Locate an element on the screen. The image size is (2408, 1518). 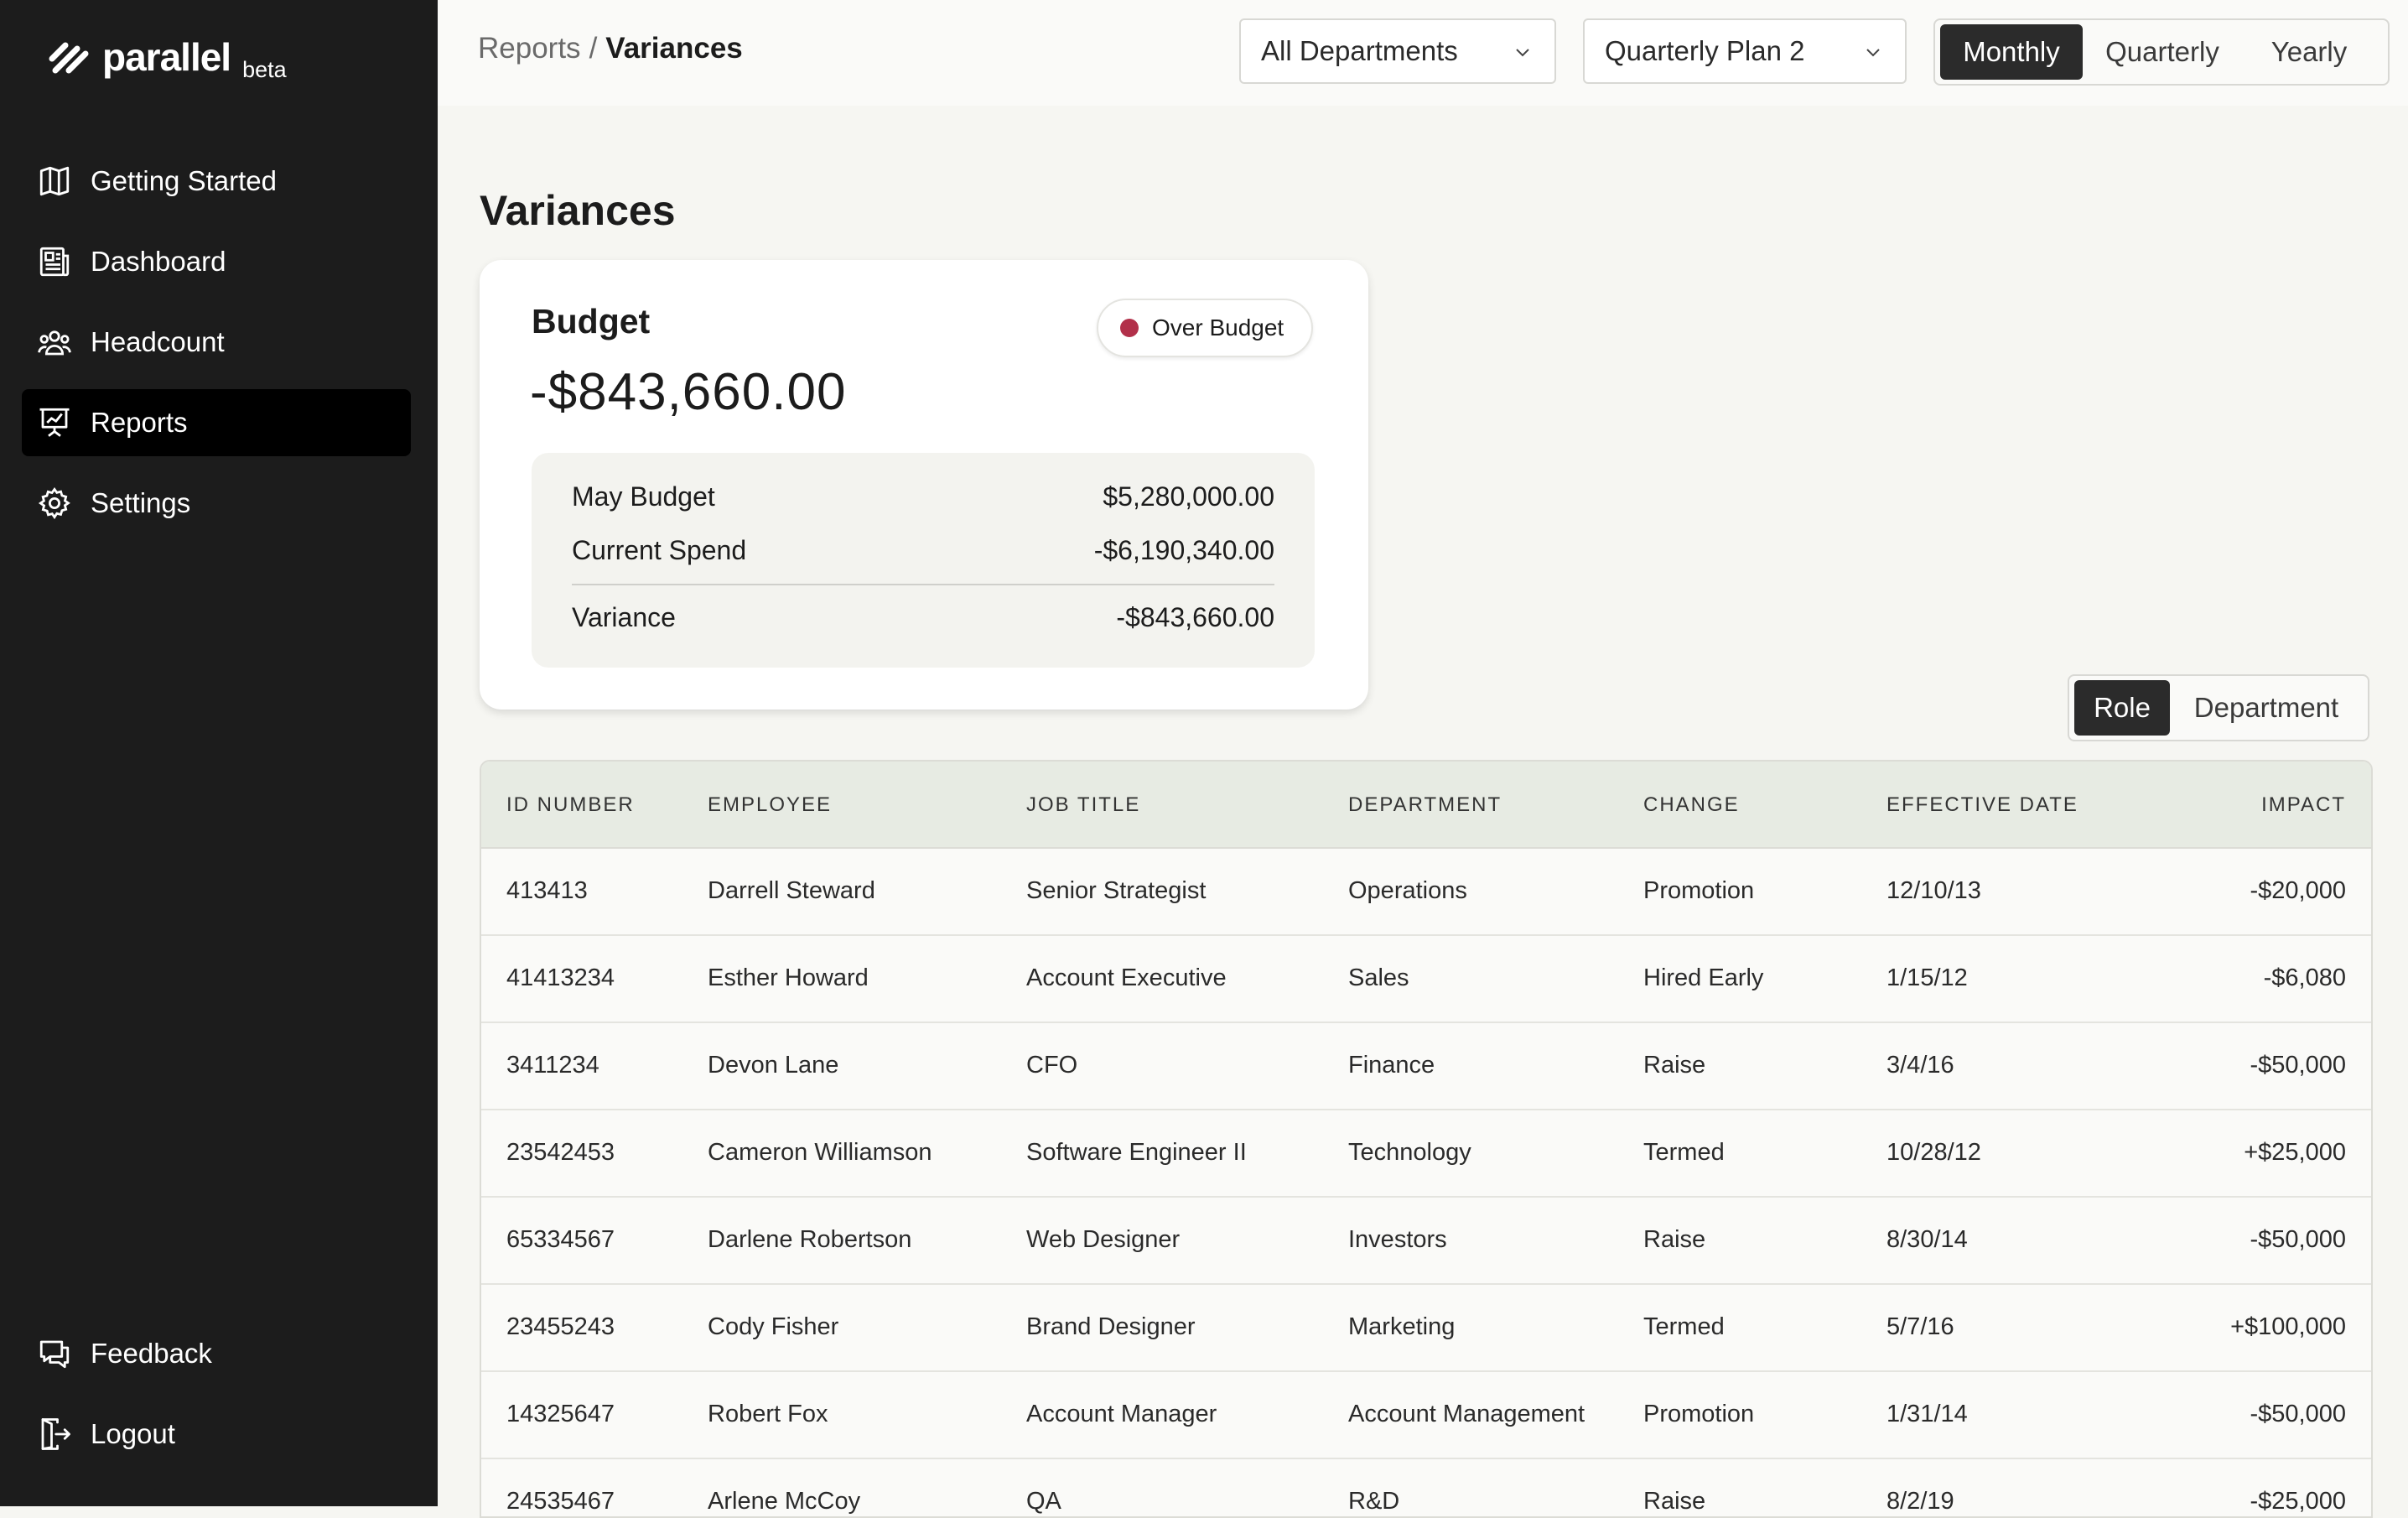
cell-department: Technology is located at coordinates (1409, 1152).